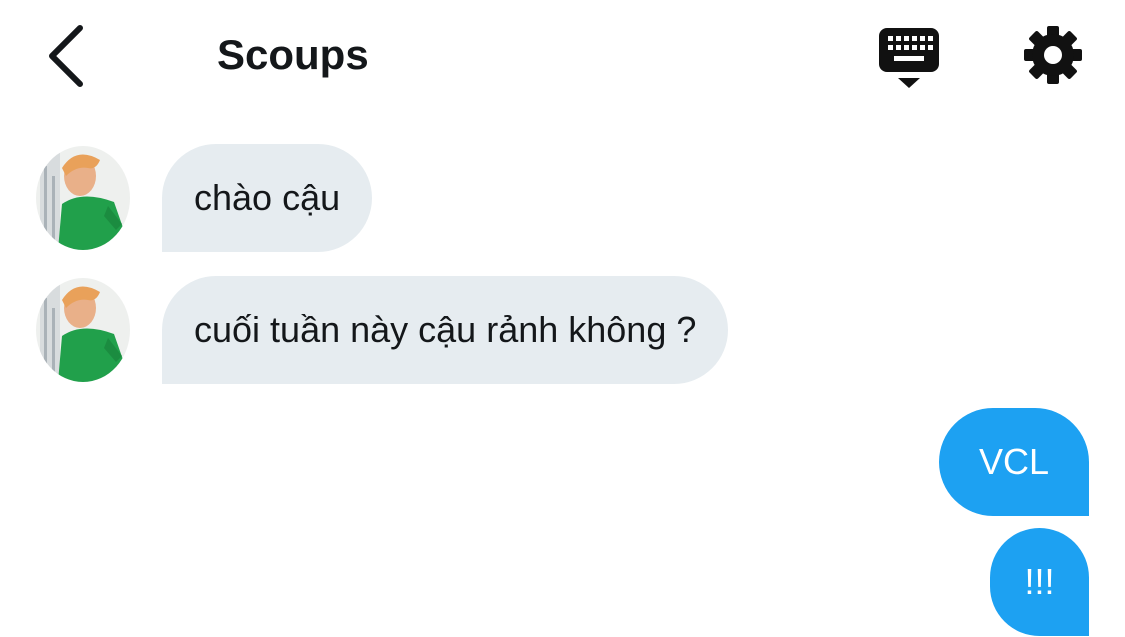  Describe the element at coordinates (293, 54) in the screenshot. I see `conversation-title: Scoups` at that location.